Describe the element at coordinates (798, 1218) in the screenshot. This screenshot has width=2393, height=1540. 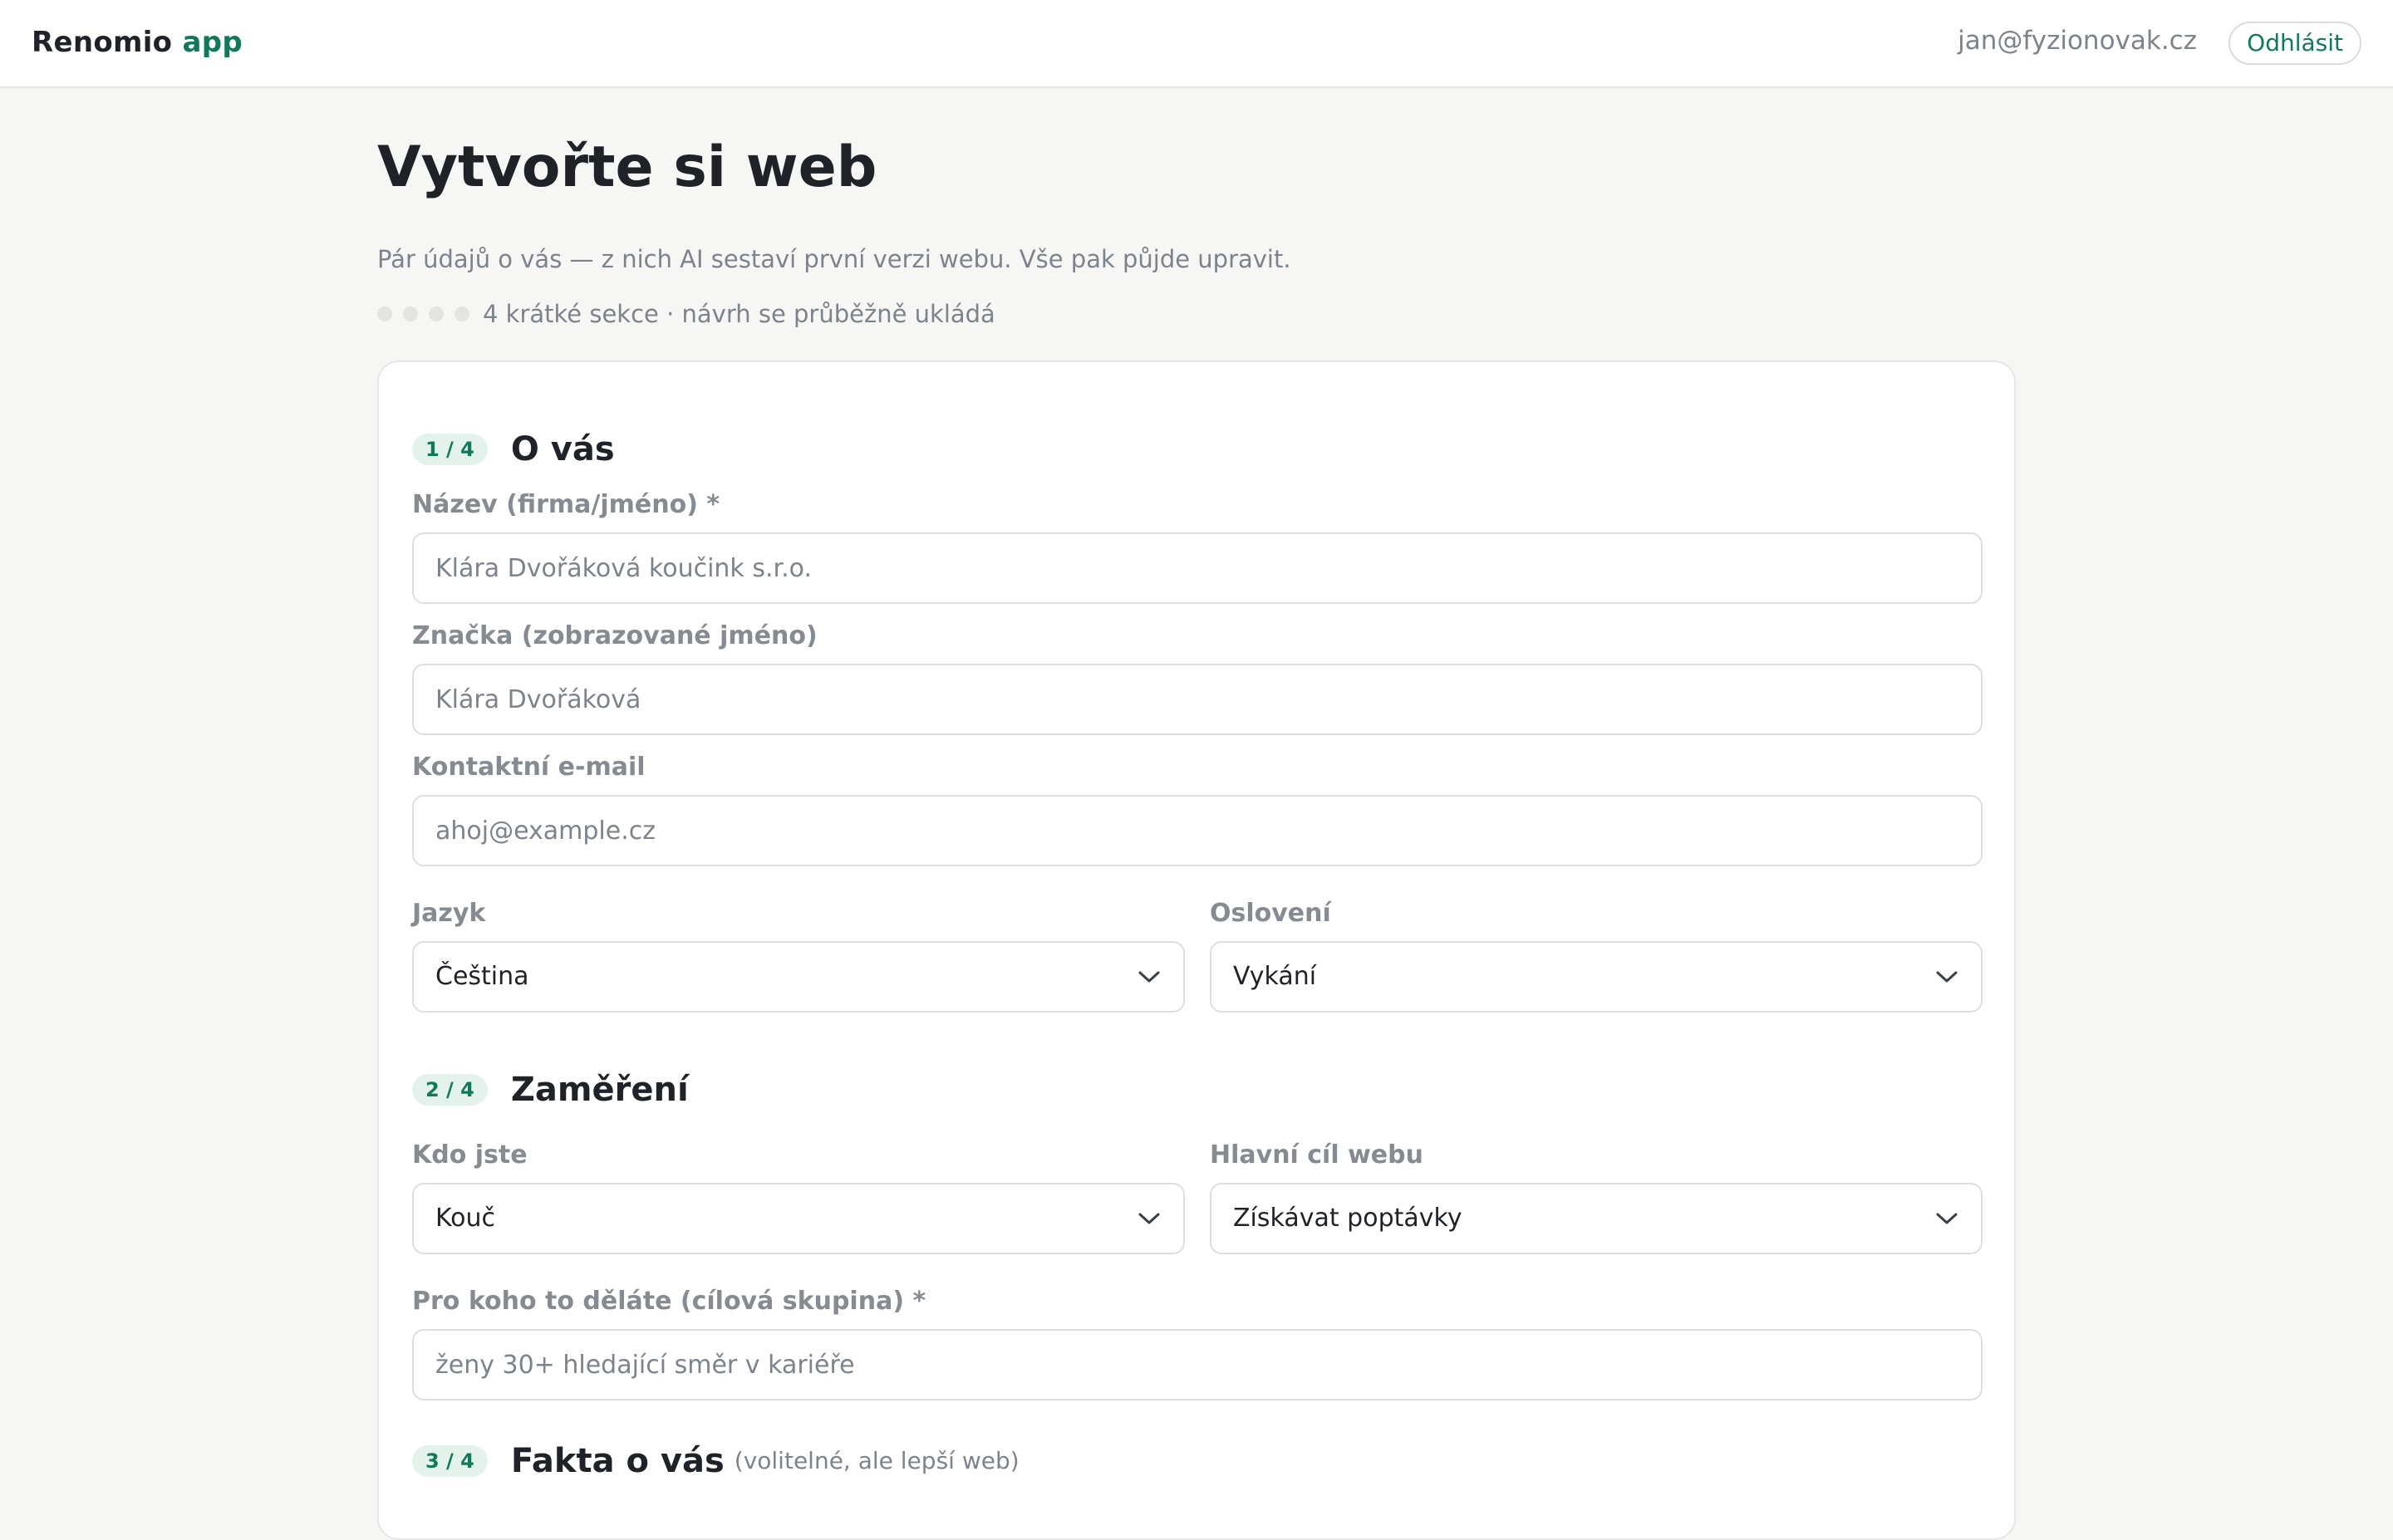
I see `who-select: Kouč` at that location.